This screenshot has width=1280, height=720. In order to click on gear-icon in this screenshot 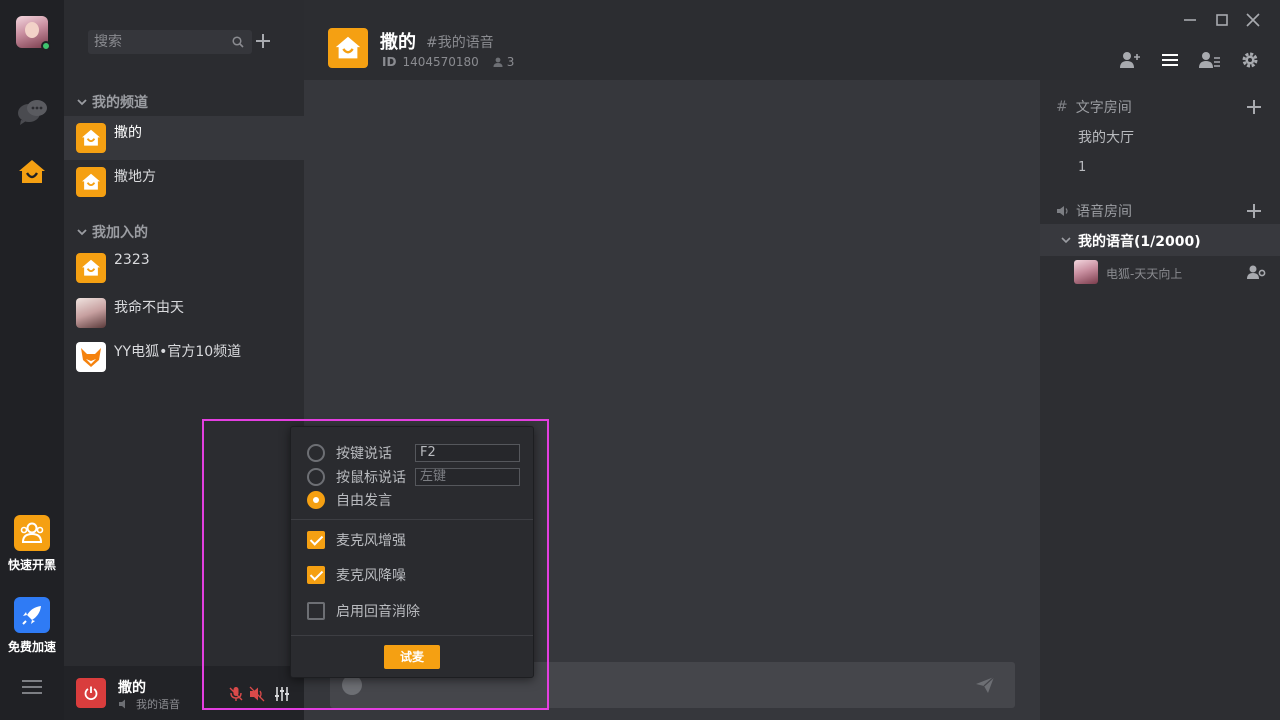, I will do `click(1250, 60)`.